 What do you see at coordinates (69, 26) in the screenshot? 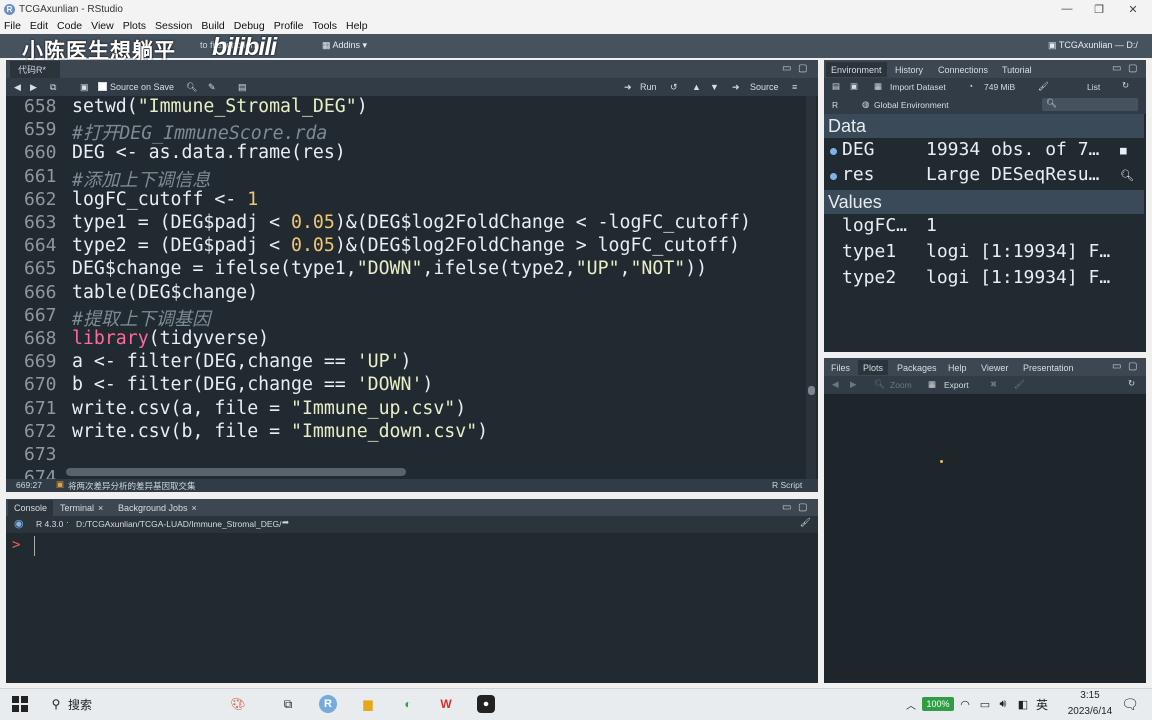
I see `menu-code: Code` at bounding box center [69, 26].